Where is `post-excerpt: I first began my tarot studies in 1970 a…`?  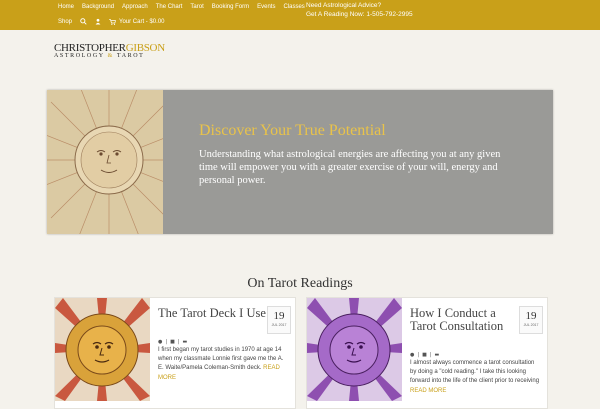 post-excerpt: I first began my tarot studies in 1970 a… is located at coordinates (223, 364).